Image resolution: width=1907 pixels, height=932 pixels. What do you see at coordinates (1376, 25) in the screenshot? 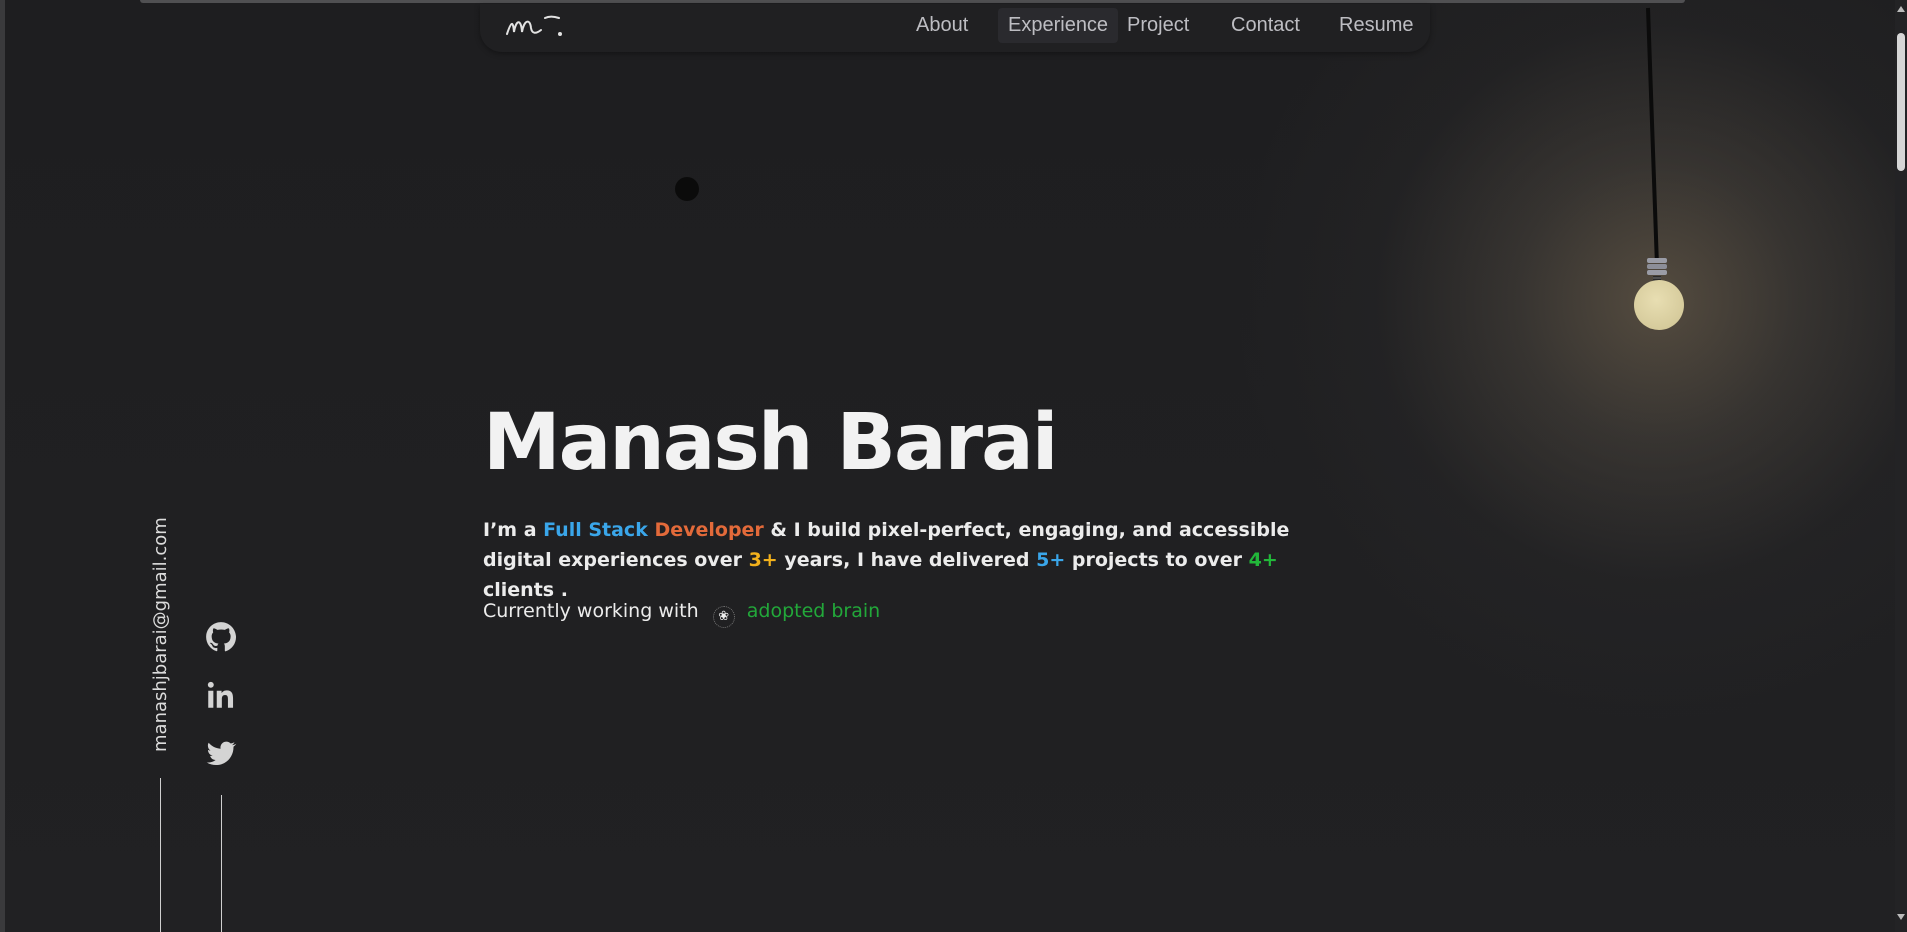
I see `nav-resume: Resume` at bounding box center [1376, 25].